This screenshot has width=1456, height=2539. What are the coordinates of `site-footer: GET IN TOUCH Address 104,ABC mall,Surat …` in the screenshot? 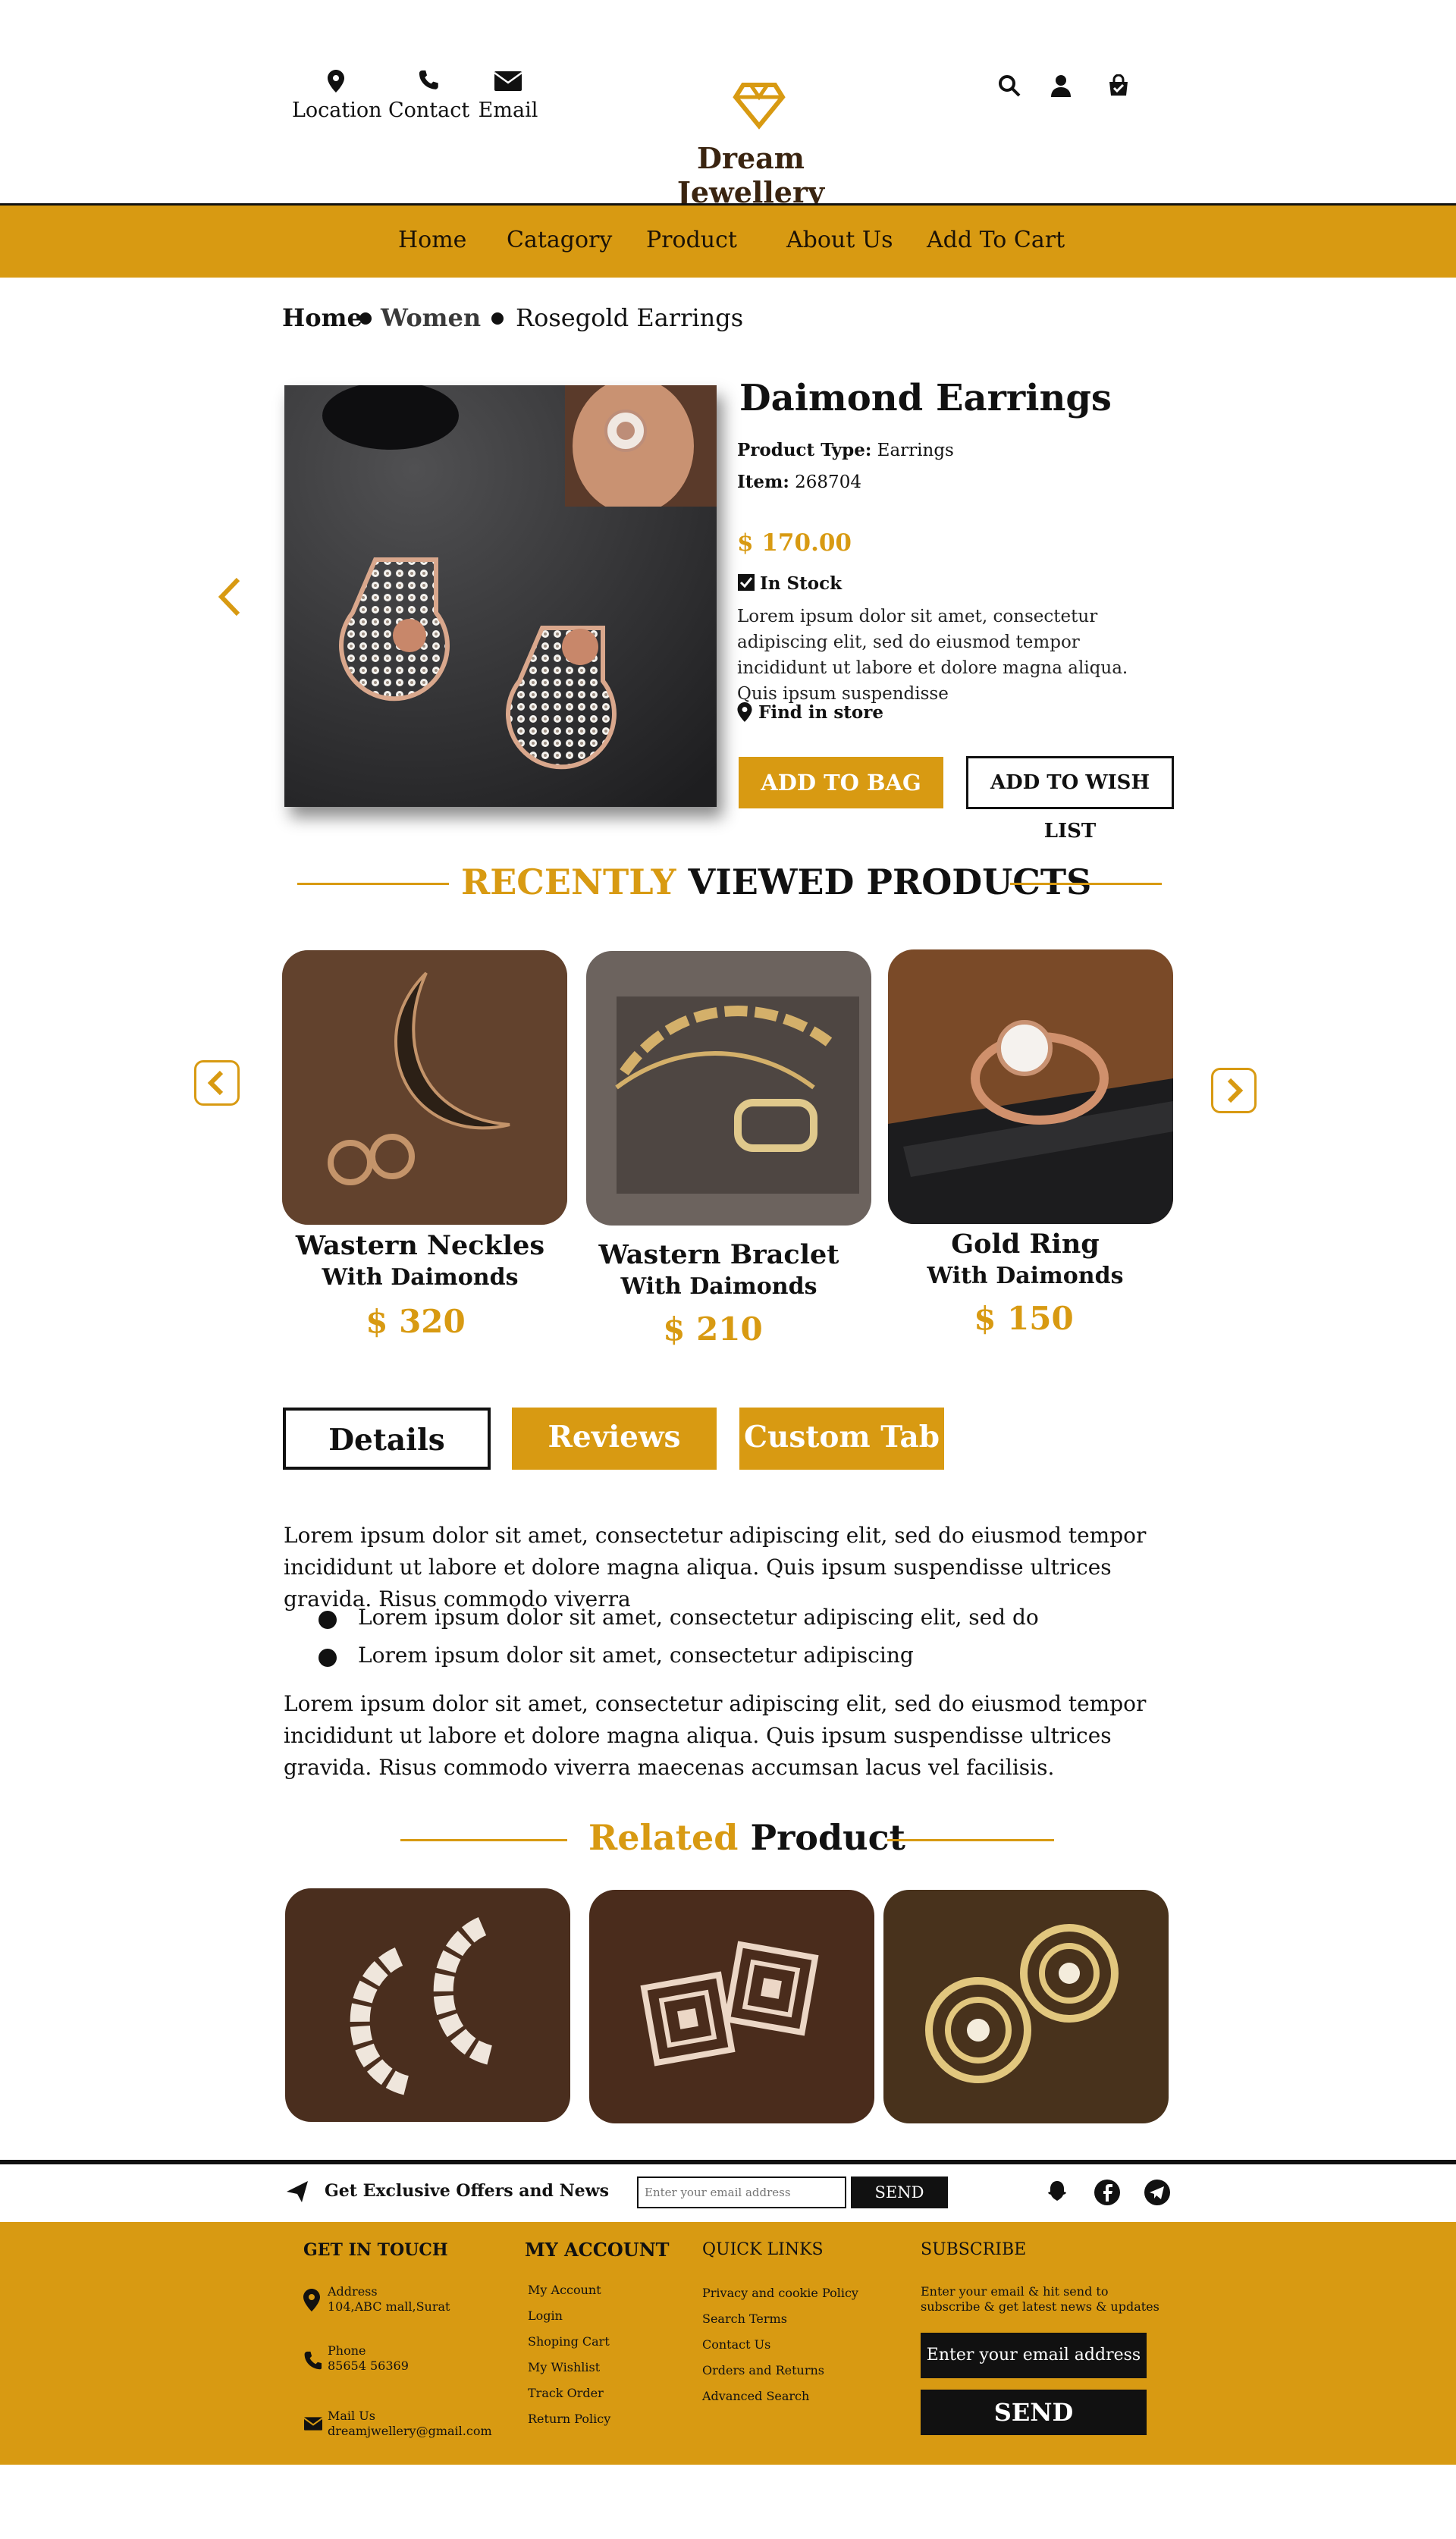 It's located at (728, 2343).